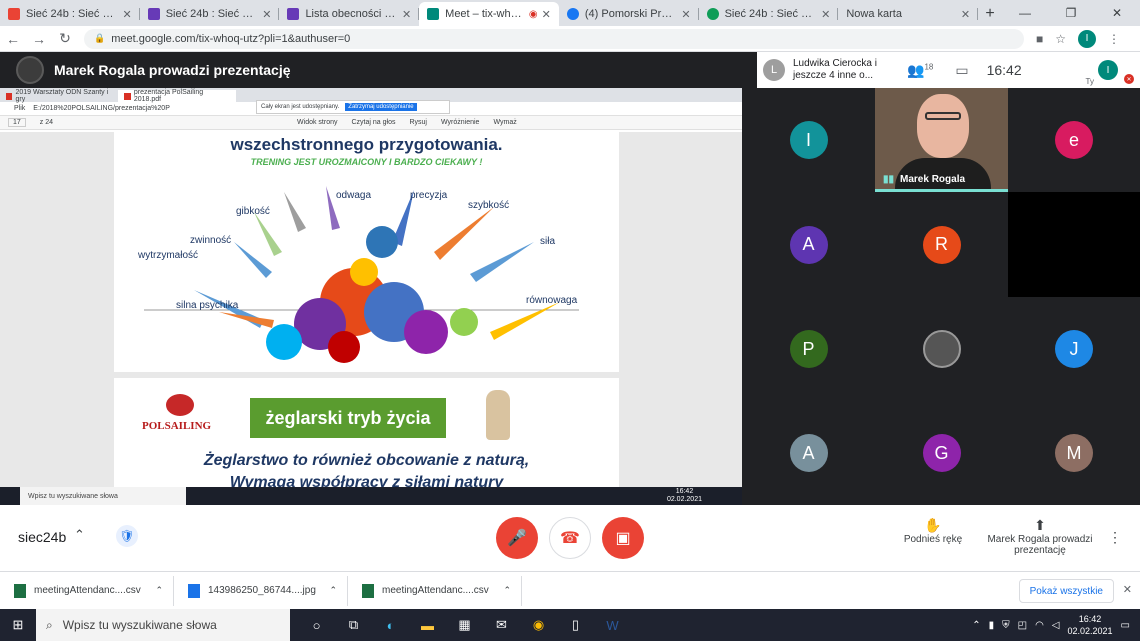  Describe the element at coordinates (13, 39) in the screenshot. I see `back-icon: ←` at that location.